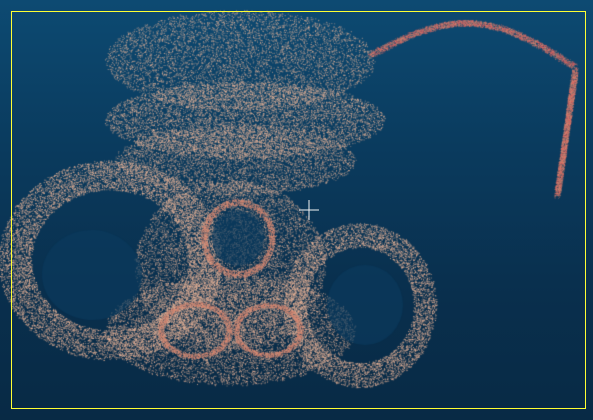 Image resolution: width=593 pixels, height=420 pixels. Describe the element at coordinates (309, 210) in the screenshot. I see `crosshair-icon` at that location.